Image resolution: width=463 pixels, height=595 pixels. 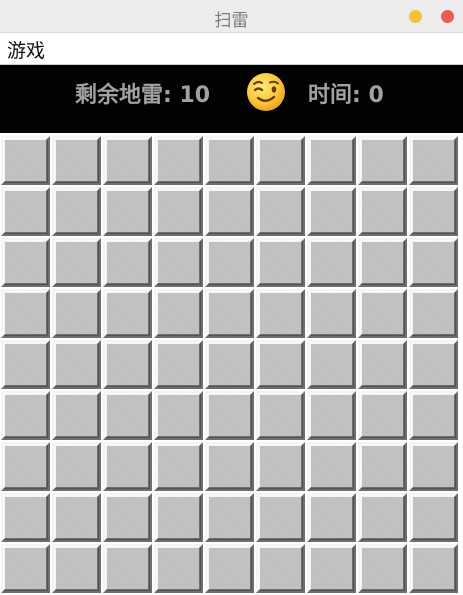 What do you see at coordinates (231, 49) in the screenshot?
I see `menu-bar: 游戏` at bounding box center [231, 49].